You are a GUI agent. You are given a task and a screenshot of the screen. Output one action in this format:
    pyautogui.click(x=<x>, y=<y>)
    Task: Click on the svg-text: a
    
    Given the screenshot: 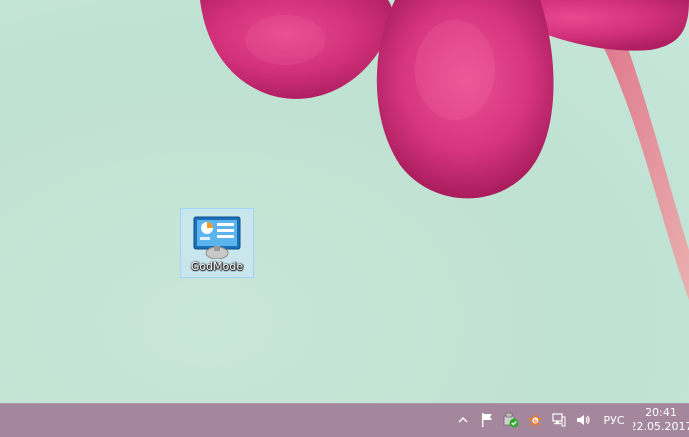 What is the action you would take?
    pyautogui.click(x=535, y=422)
    